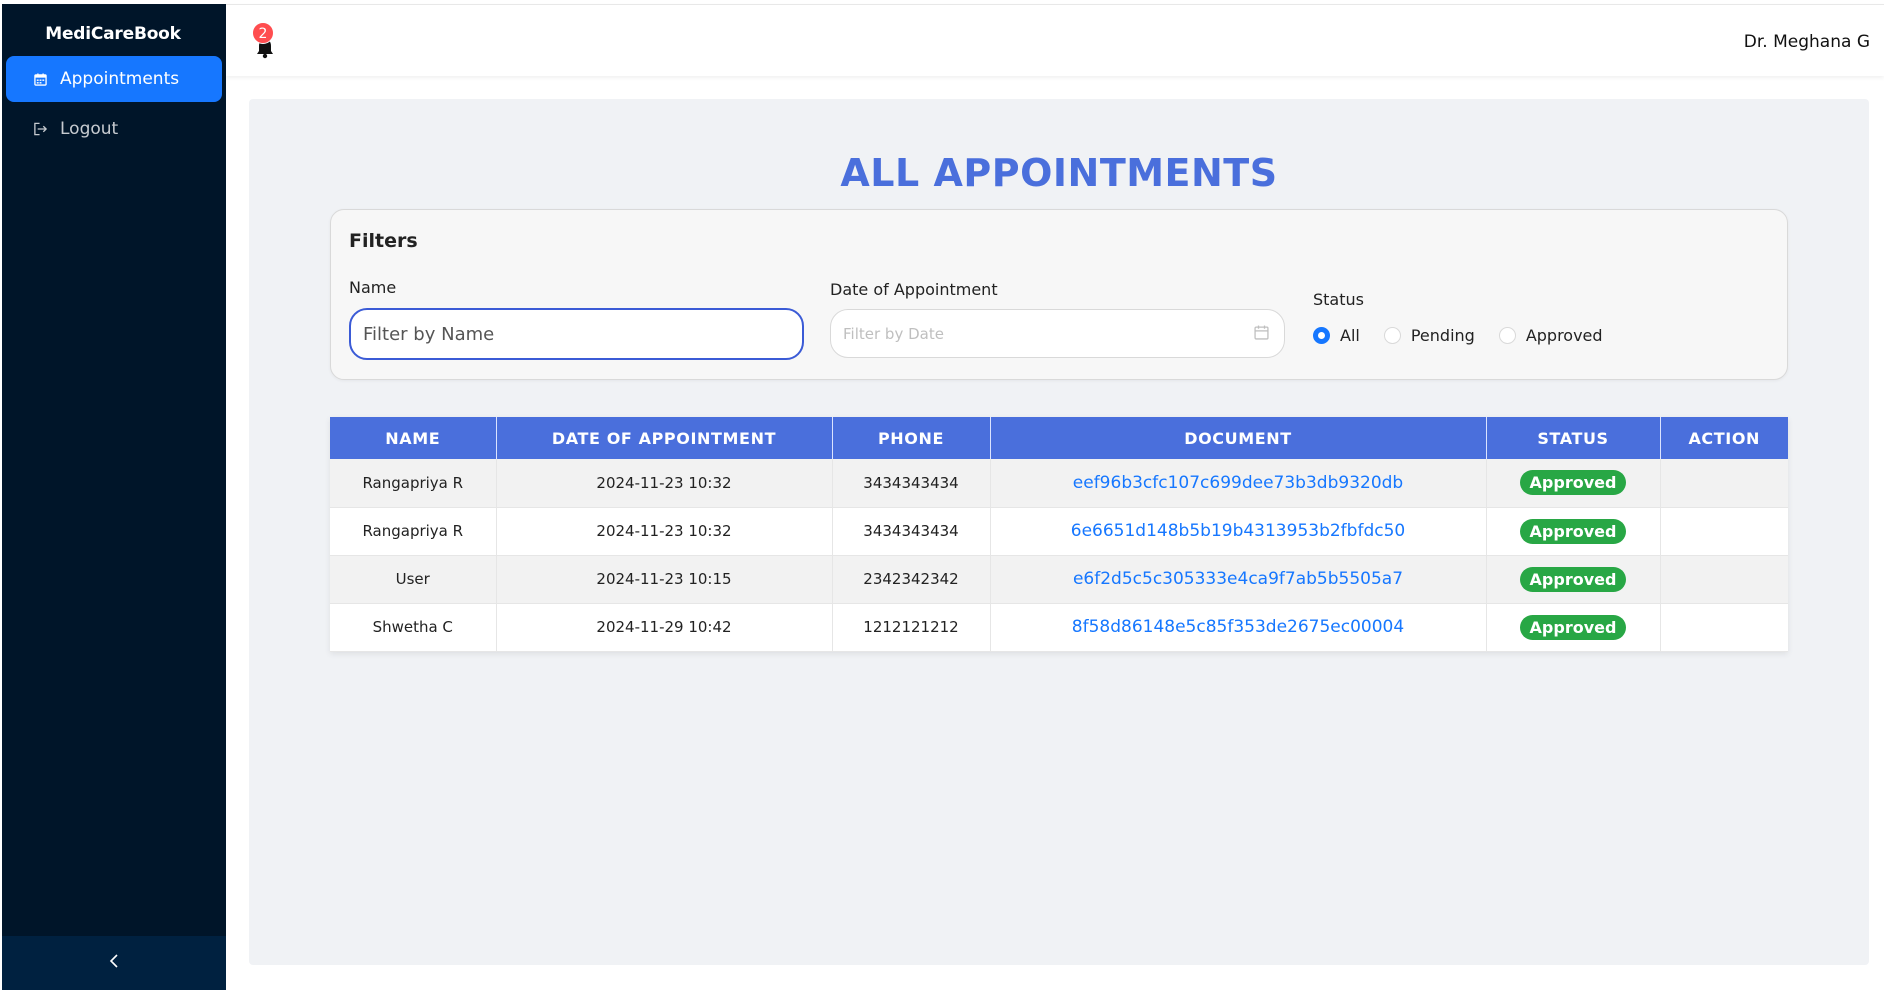 This screenshot has width=1884, height=990. I want to click on notification-count-badge: 2, so click(263, 33).